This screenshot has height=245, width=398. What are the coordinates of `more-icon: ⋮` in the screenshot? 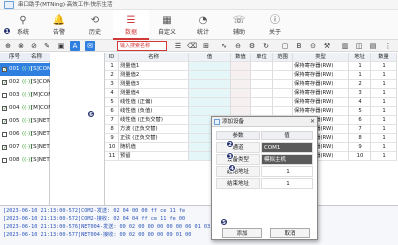 It's located at (388, 46).